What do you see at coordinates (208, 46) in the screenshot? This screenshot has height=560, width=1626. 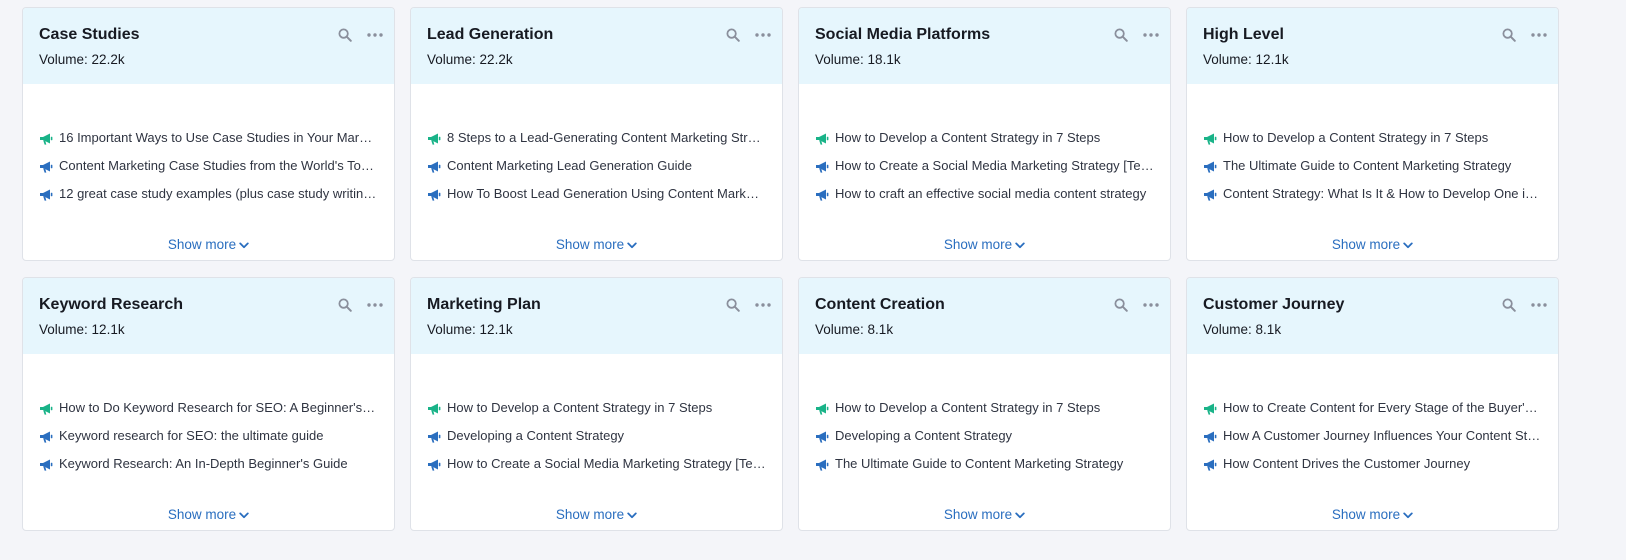 I see `card-header: Case Studies Volume: 22.2k` at bounding box center [208, 46].